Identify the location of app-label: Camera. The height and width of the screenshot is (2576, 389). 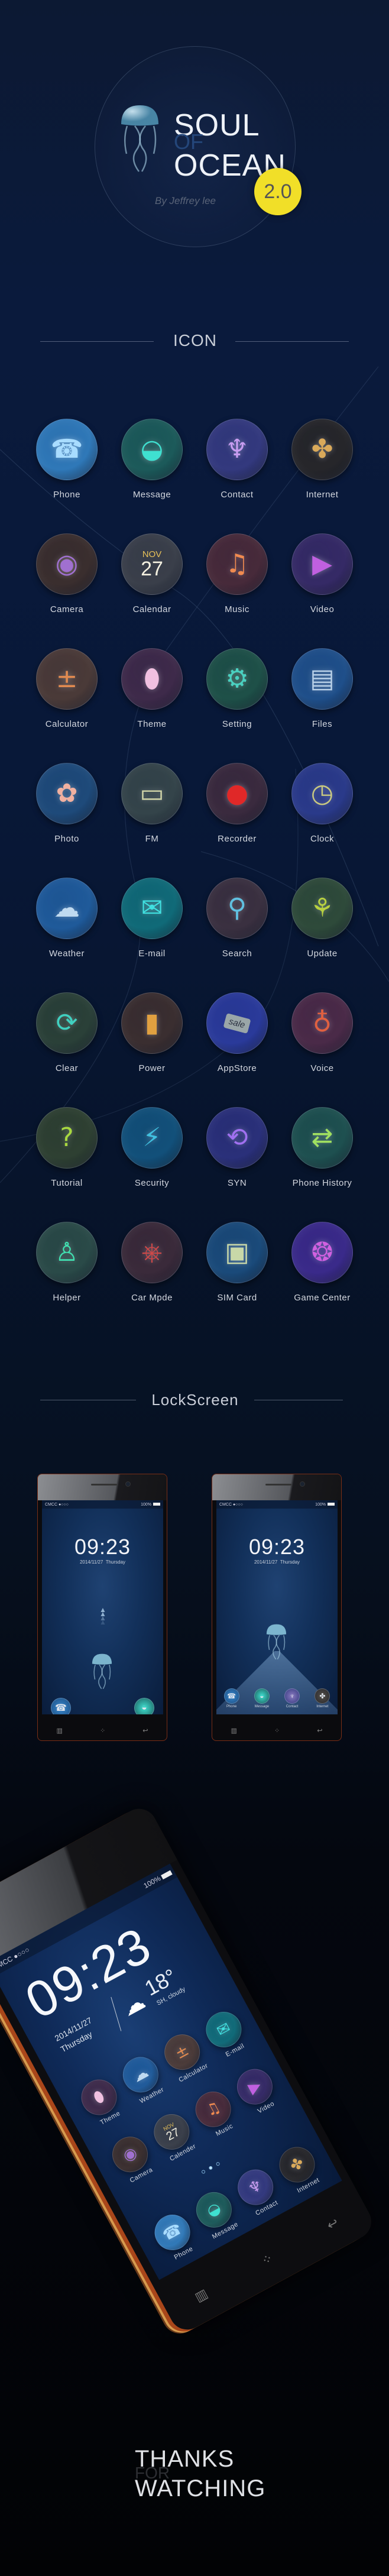
(67, 609).